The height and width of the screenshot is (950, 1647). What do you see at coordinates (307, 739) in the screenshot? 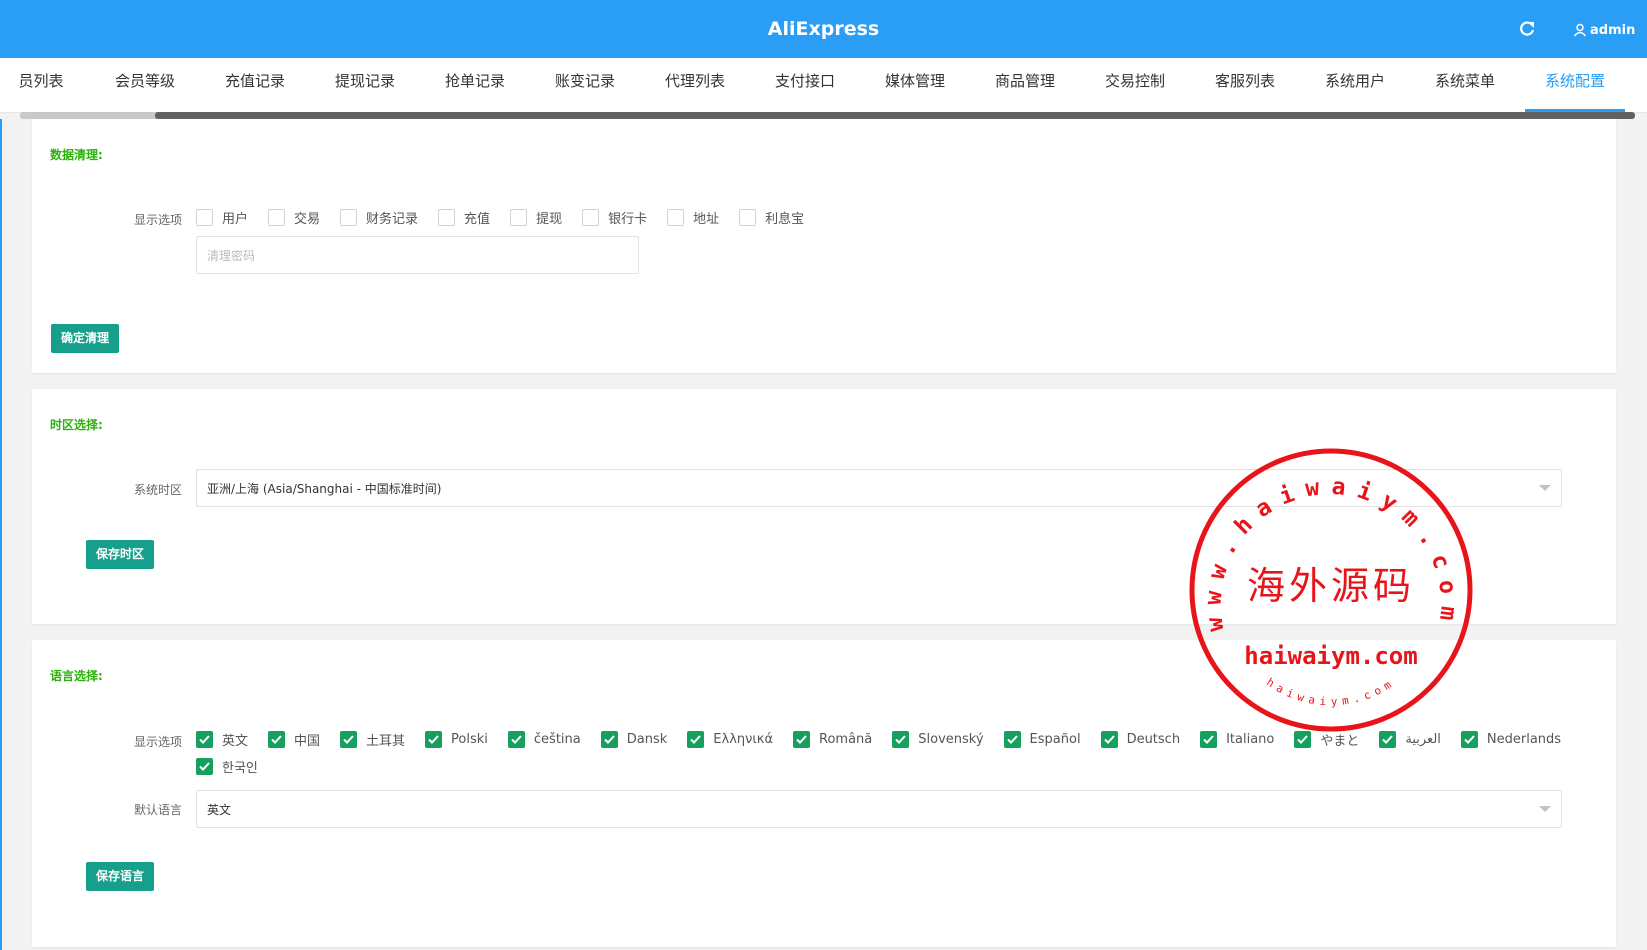
I see `checkbox-label: 中国` at bounding box center [307, 739].